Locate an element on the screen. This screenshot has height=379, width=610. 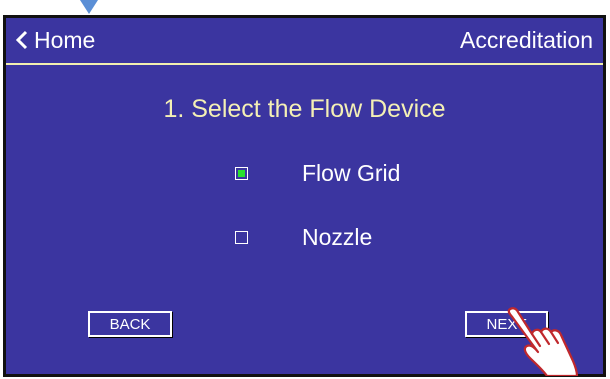
screen-title: Accreditation is located at coordinates (526, 39).